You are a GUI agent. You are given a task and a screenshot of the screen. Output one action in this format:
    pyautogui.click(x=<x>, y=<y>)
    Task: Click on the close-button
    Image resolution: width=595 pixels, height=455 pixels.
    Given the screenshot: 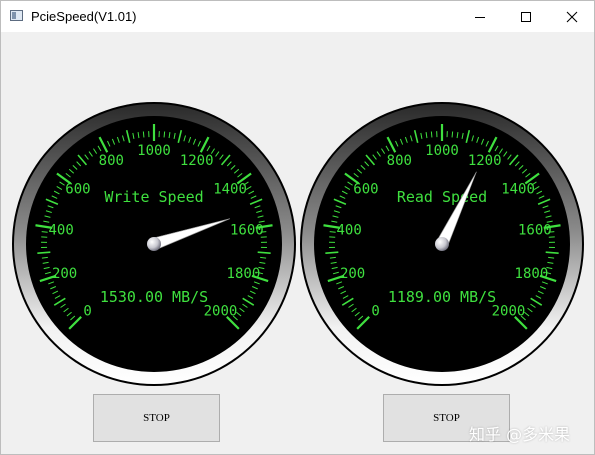 What is the action you would take?
    pyautogui.click(x=572, y=16)
    